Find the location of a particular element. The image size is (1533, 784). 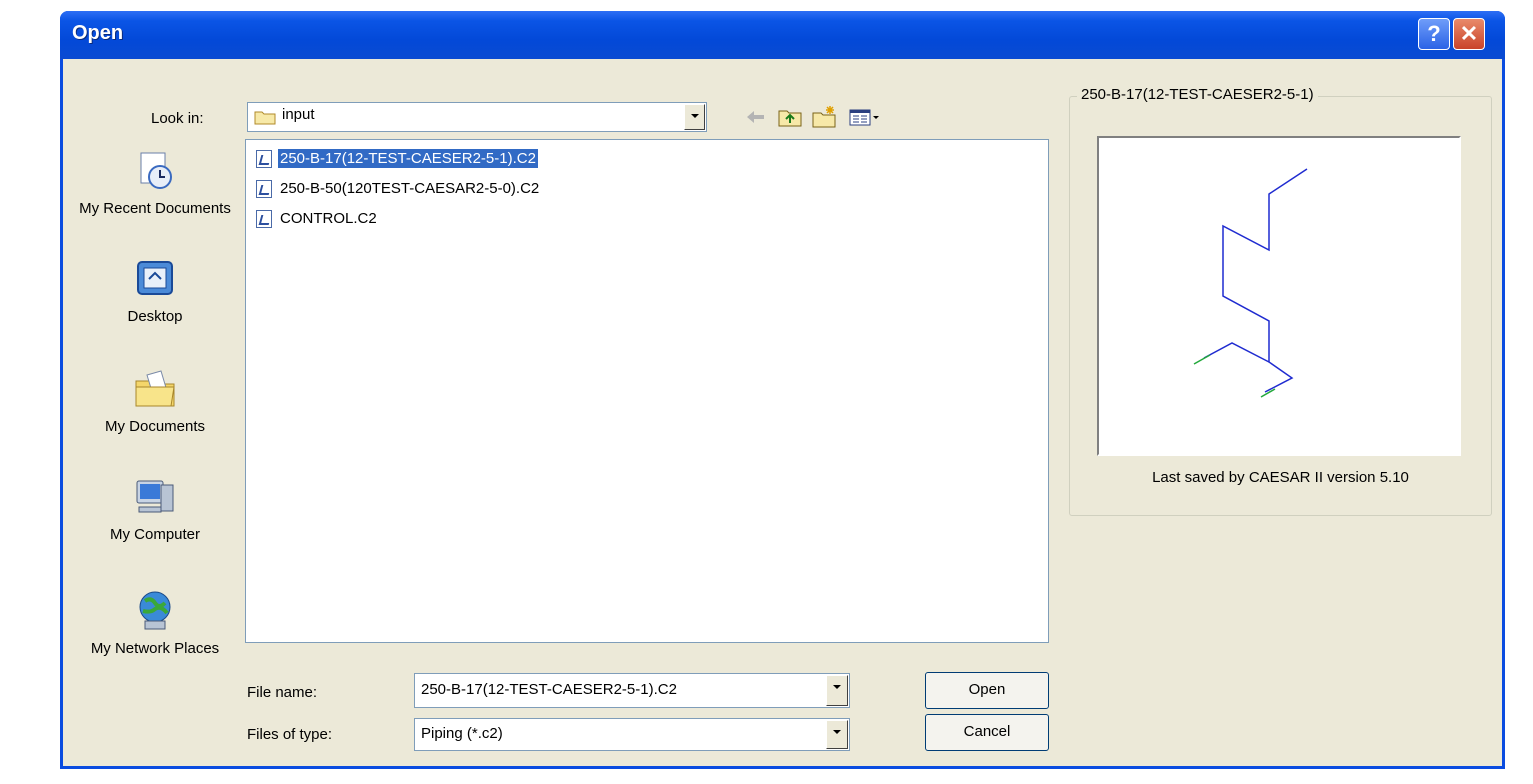

back-arrow-icon is located at coordinates (756, 117).